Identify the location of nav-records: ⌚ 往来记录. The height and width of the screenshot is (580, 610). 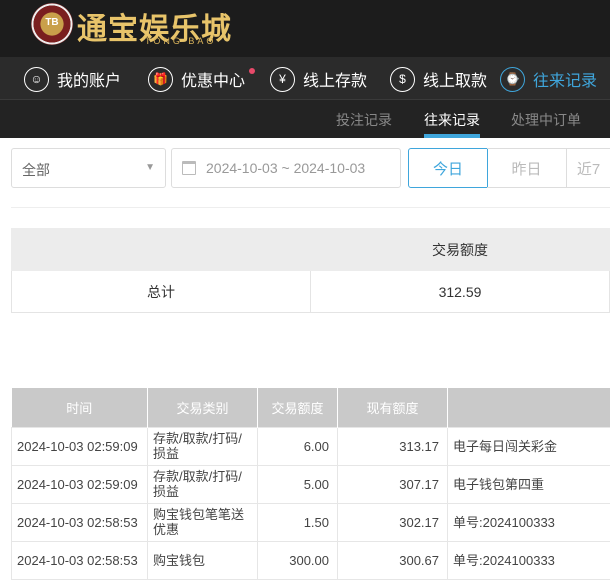
(548, 79).